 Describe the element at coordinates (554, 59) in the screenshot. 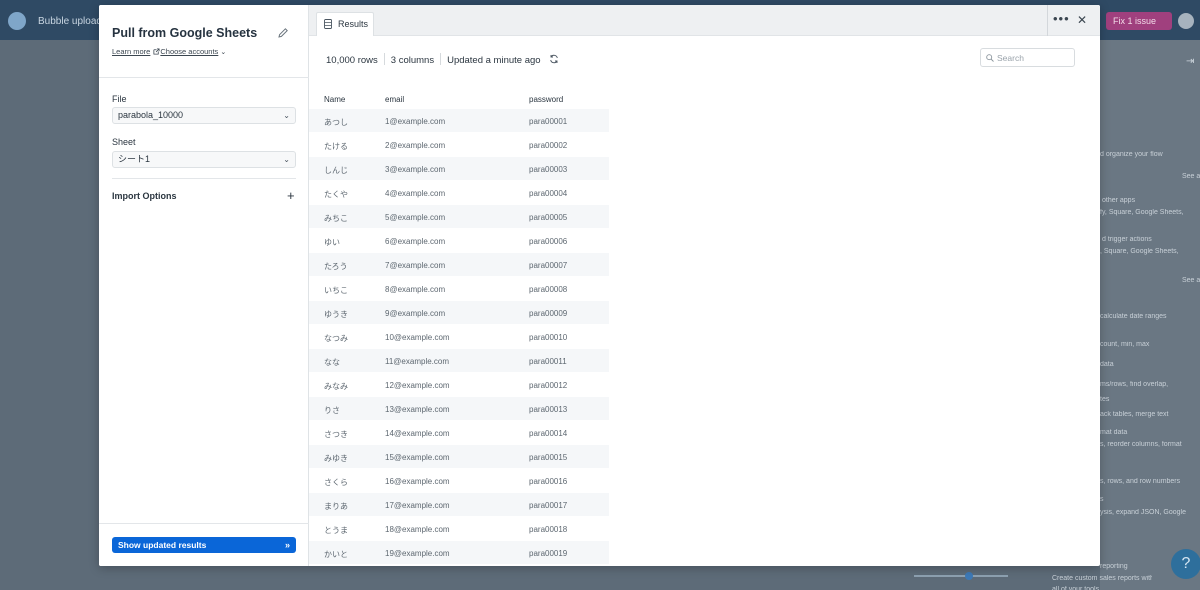

I see `refresh-icon` at that location.